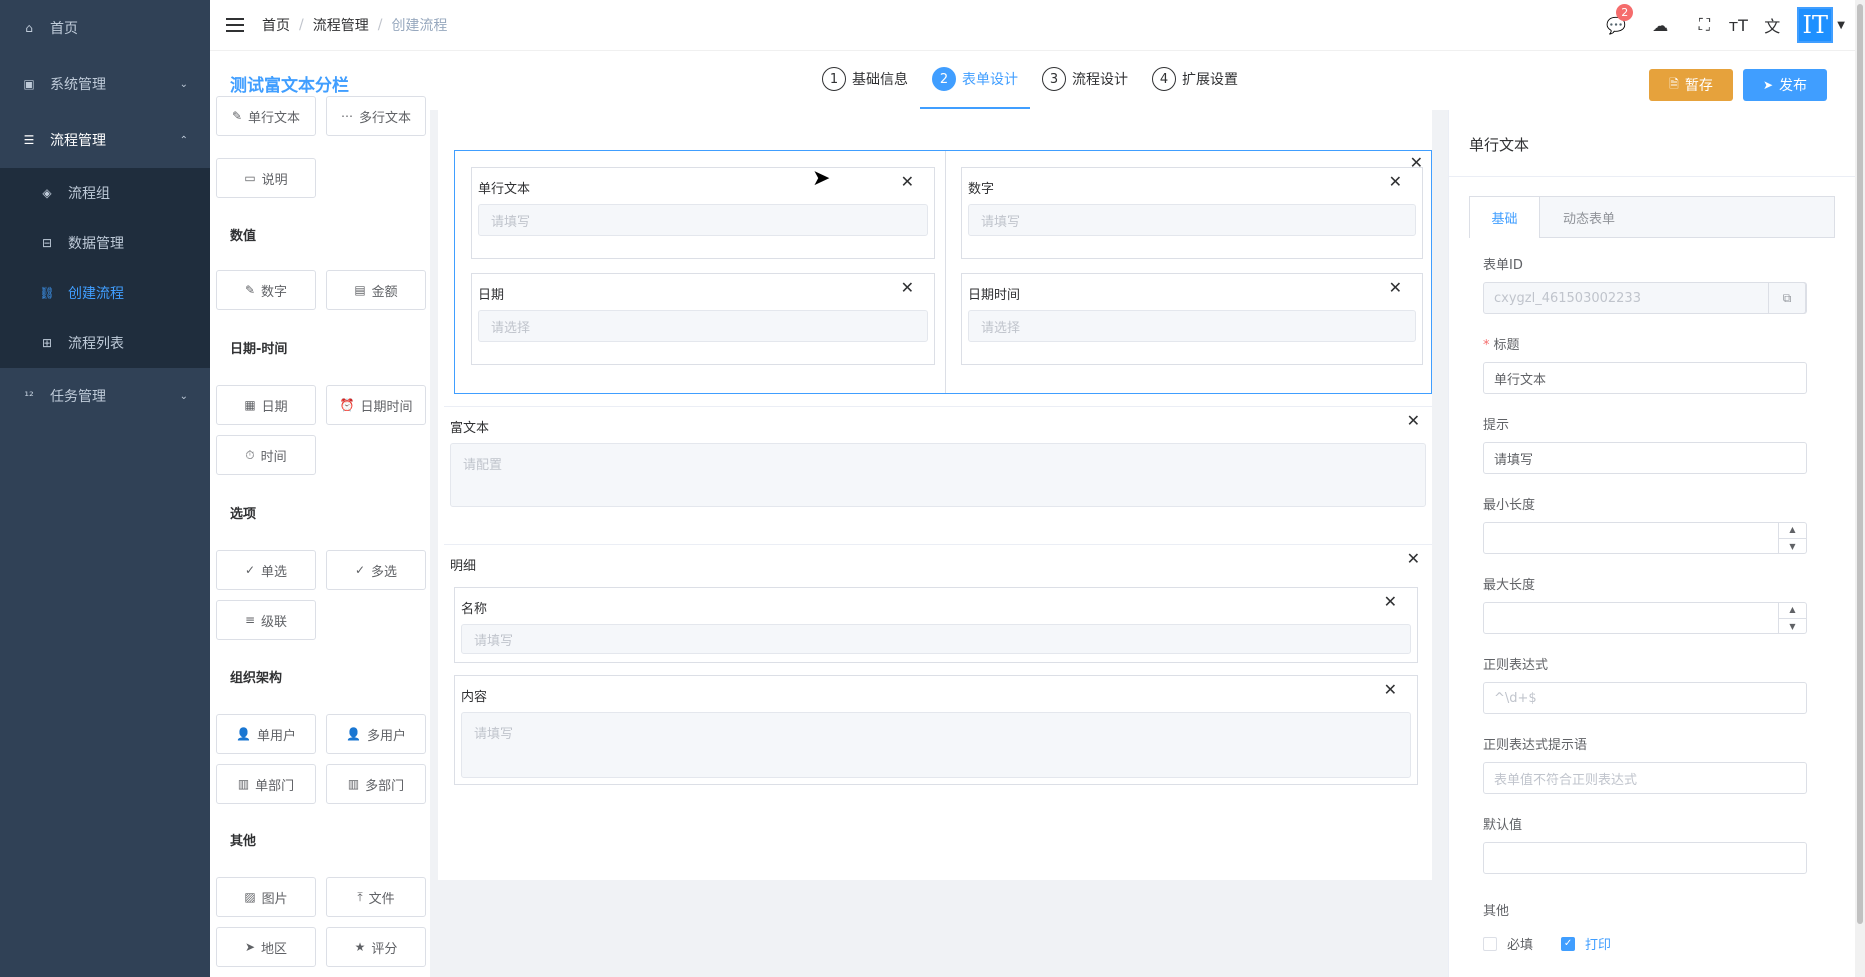 The image size is (1865, 977). Describe the element at coordinates (266, 784) in the screenshot. I see `palette-single-dept: ▥ 单部门` at that location.